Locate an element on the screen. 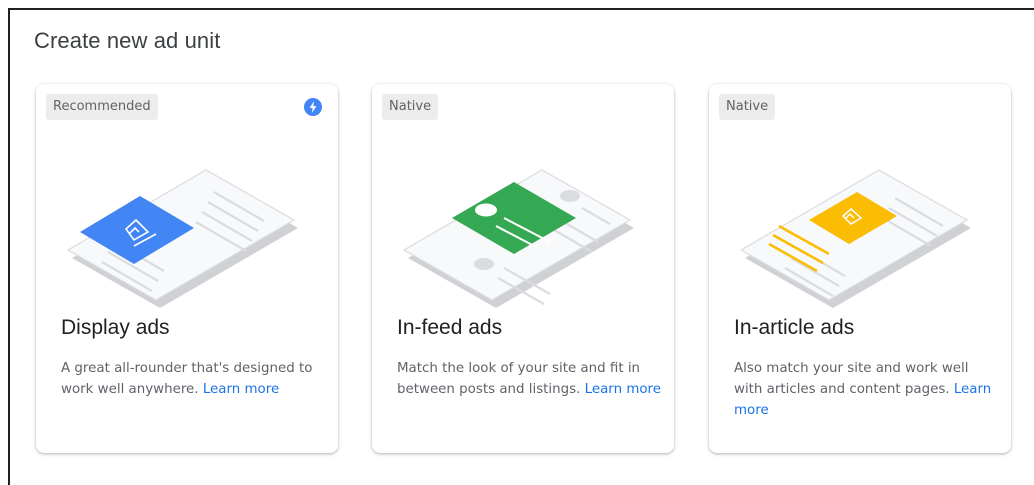 Image resolution: width=1034 pixels, height=485 pixels. card-title: Display ads is located at coordinates (115, 327).